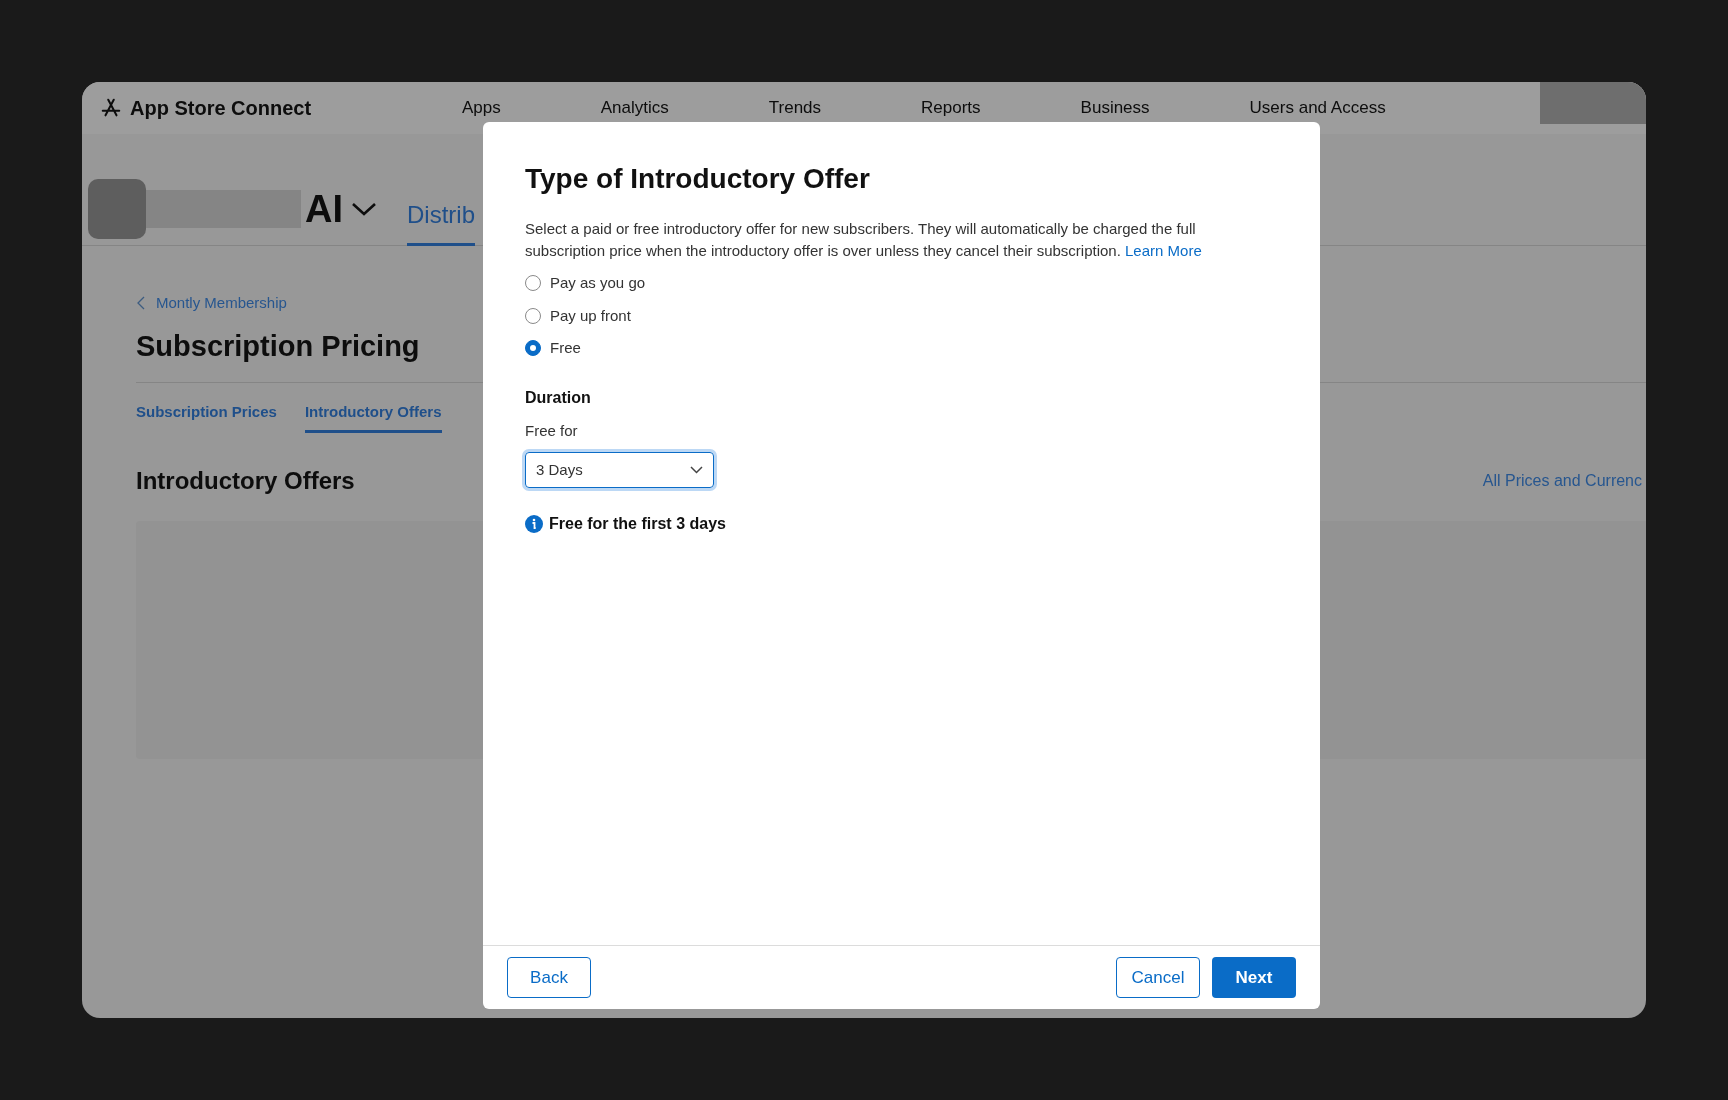 This screenshot has width=1728, height=1100. What do you see at coordinates (278, 346) in the screenshot?
I see `page-title: Subscription Pricing` at bounding box center [278, 346].